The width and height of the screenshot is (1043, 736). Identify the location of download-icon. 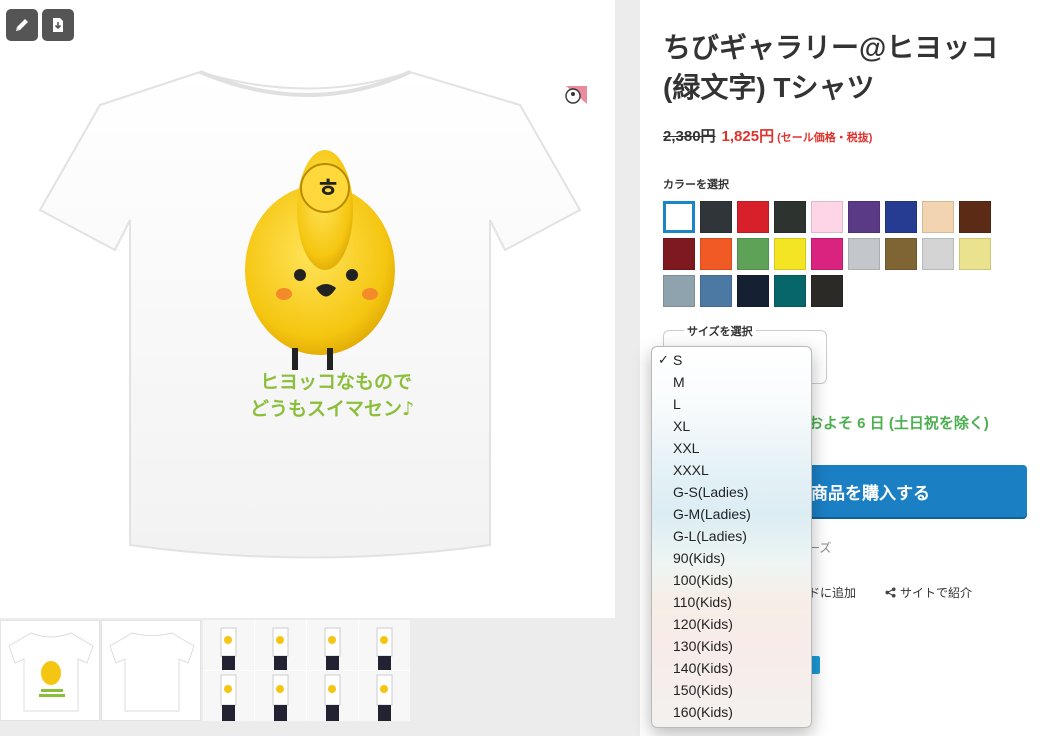
(58, 25).